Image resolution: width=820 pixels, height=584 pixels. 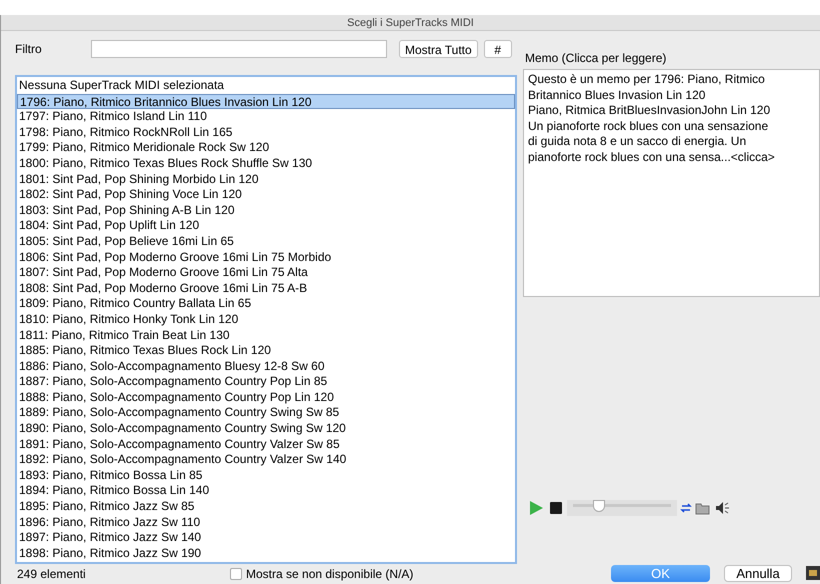 I want to click on track-list-item: 1809: Piano, Ritmico Country Ballata Lin 65, so click(x=266, y=304).